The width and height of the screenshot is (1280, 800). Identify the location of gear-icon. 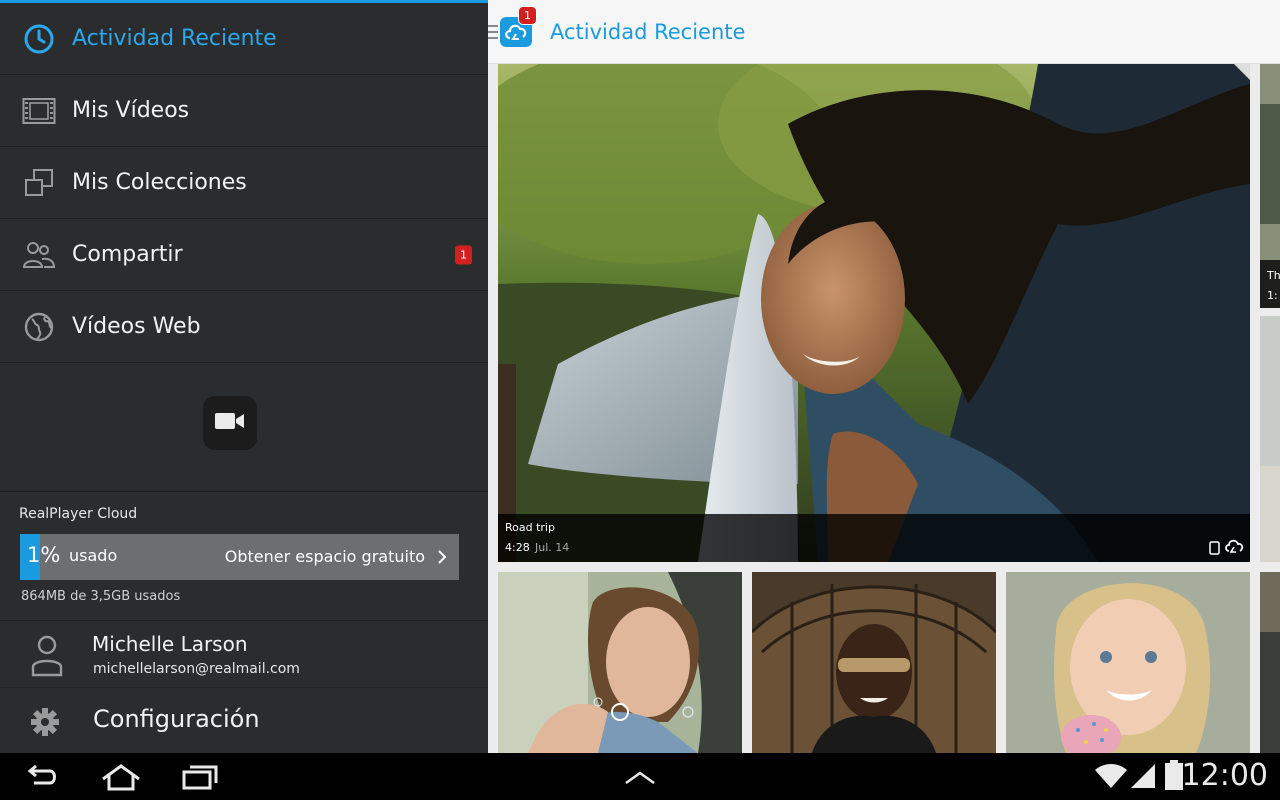
(45, 722).